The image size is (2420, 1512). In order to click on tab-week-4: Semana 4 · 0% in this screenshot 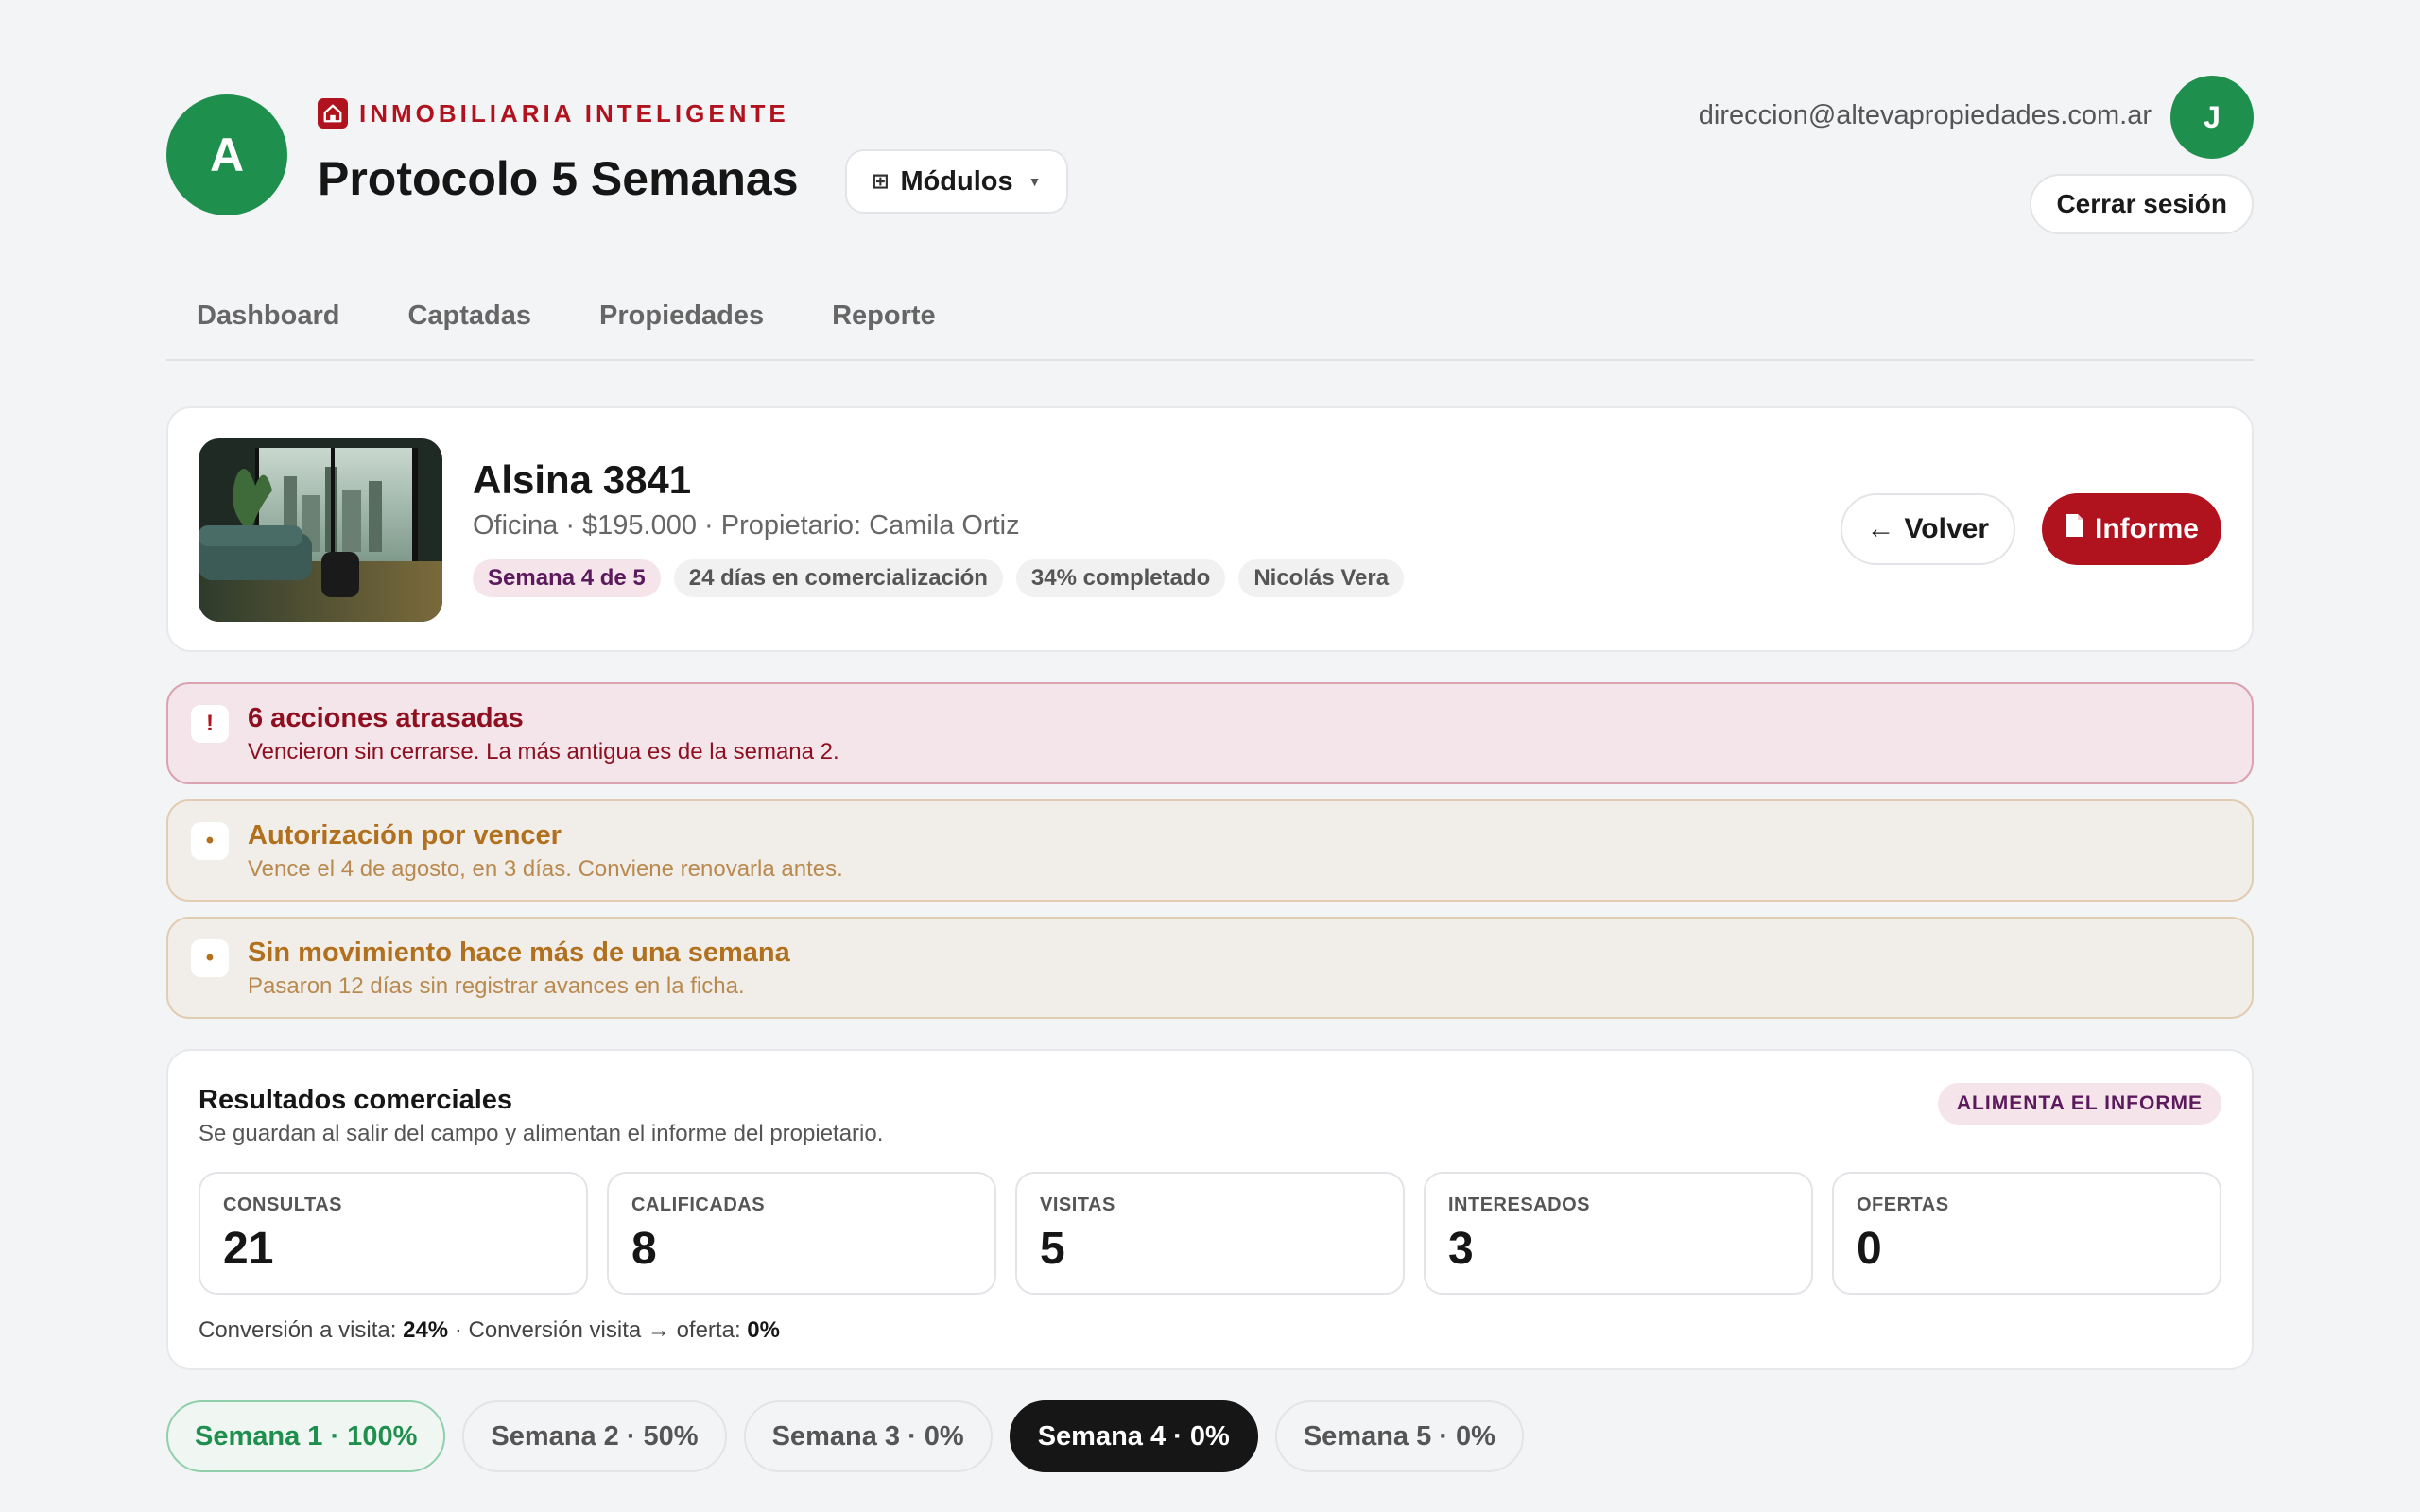, I will do `click(1133, 1436)`.